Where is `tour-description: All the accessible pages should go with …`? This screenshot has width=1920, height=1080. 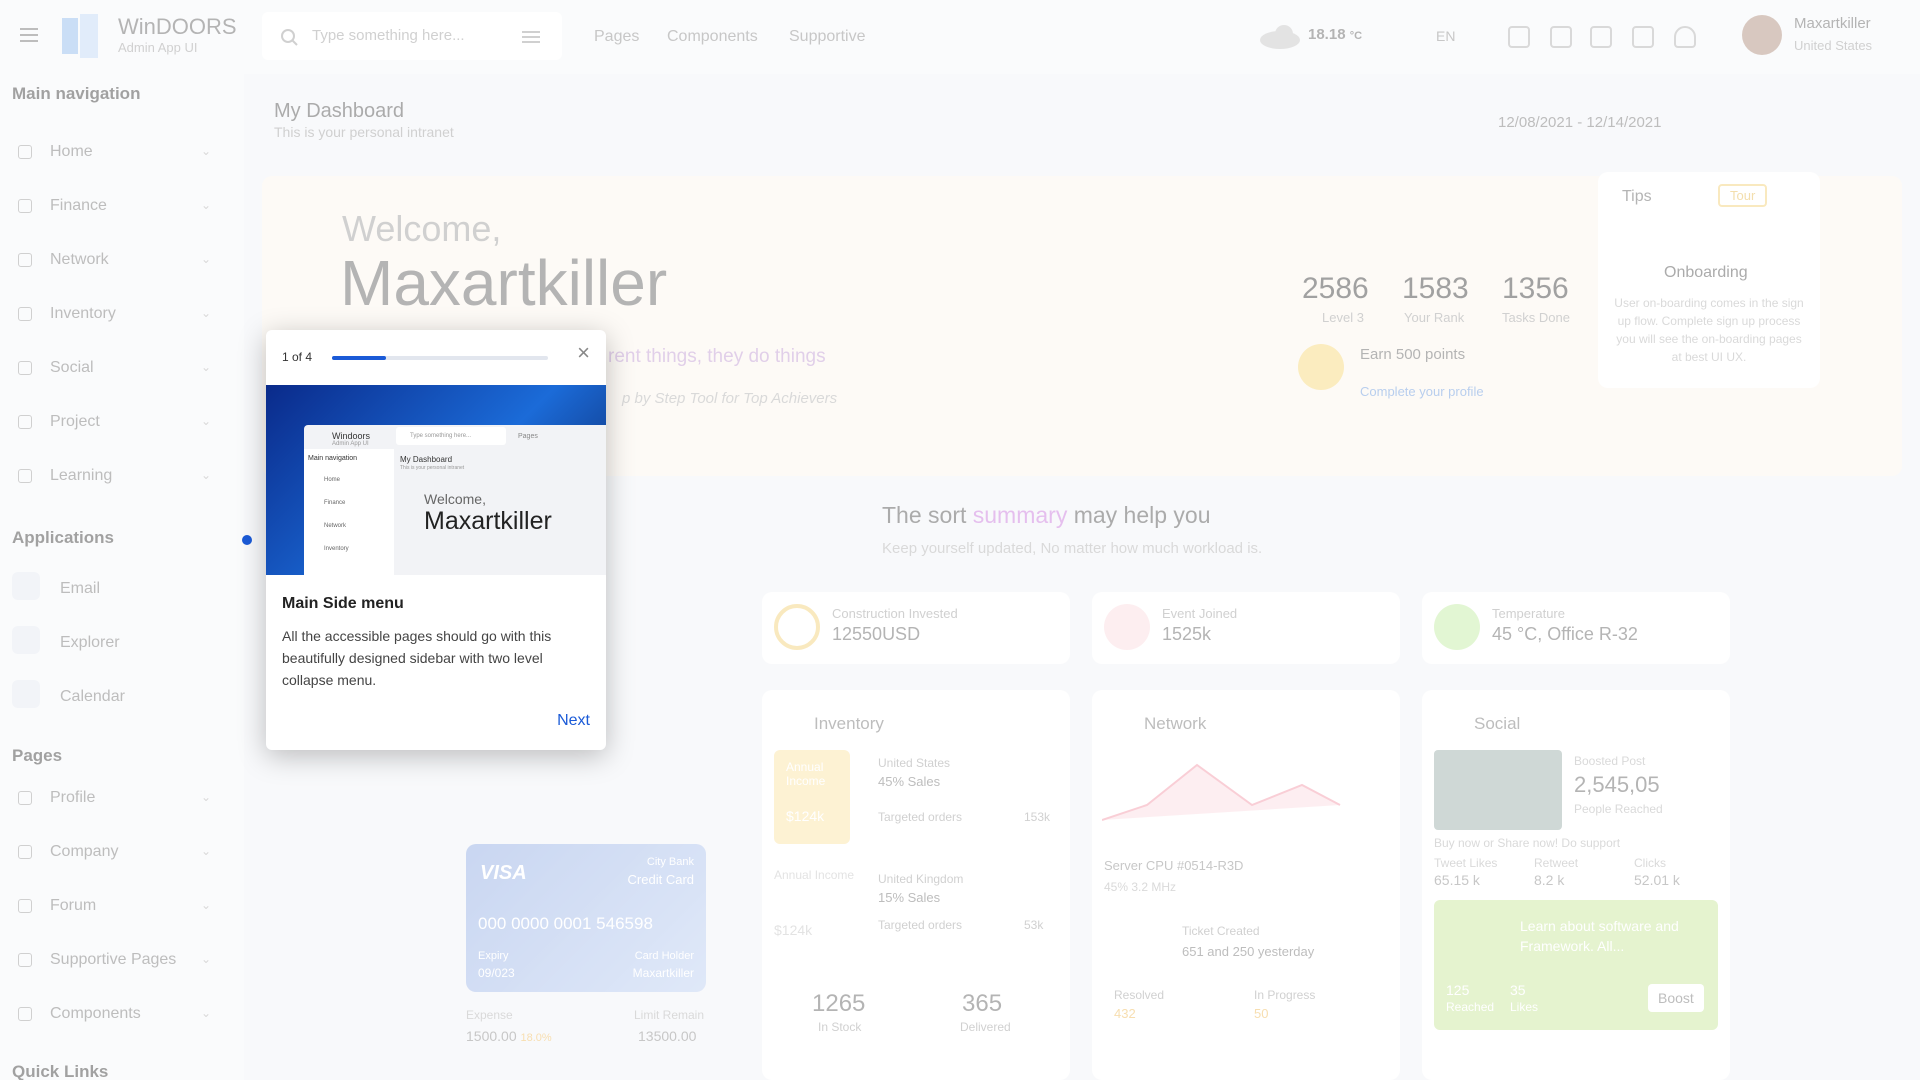 tour-description: All the accessible pages should go with … is located at coordinates (417, 658).